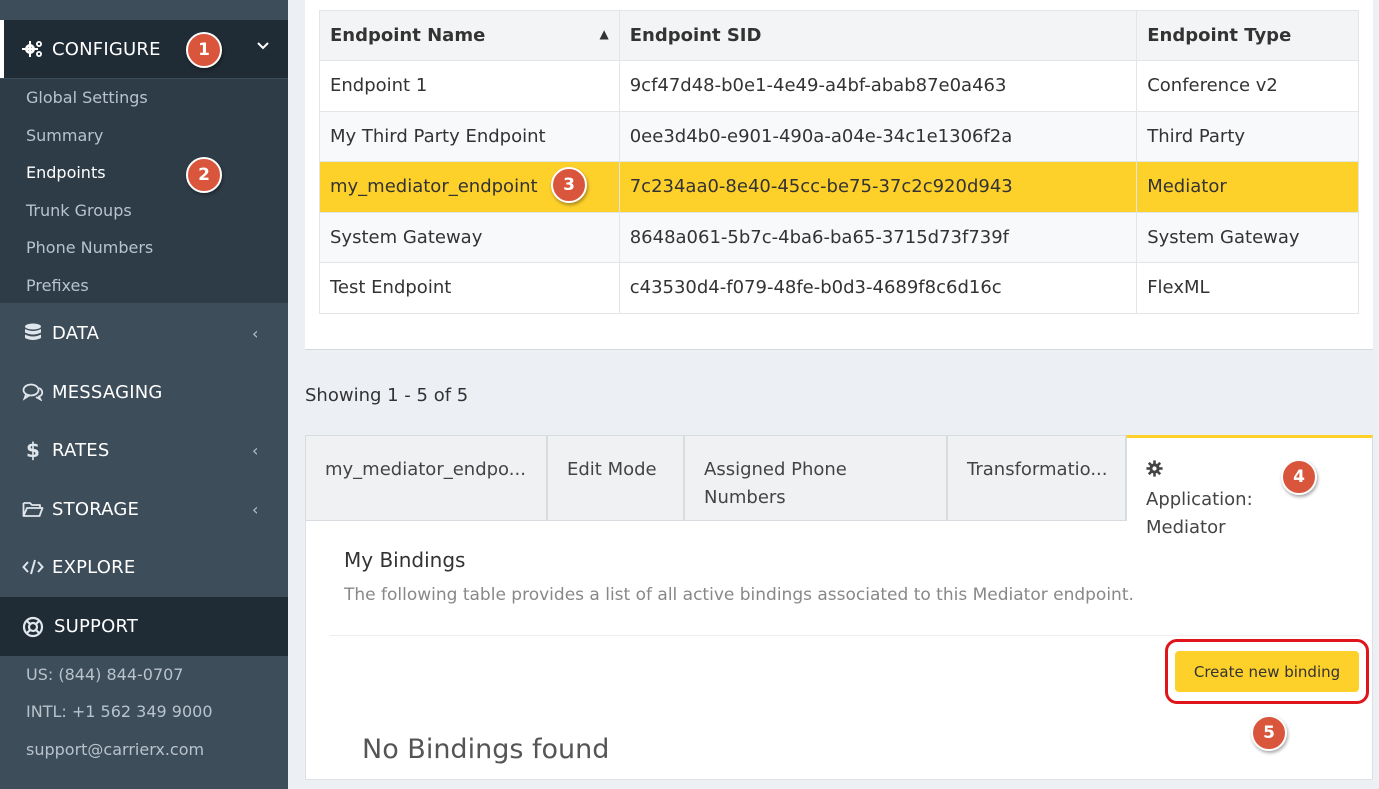 Image resolution: width=1379 pixels, height=789 pixels. What do you see at coordinates (612, 469) in the screenshot?
I see `tab-label: Edit Mode` at bounding box center [612, 469].